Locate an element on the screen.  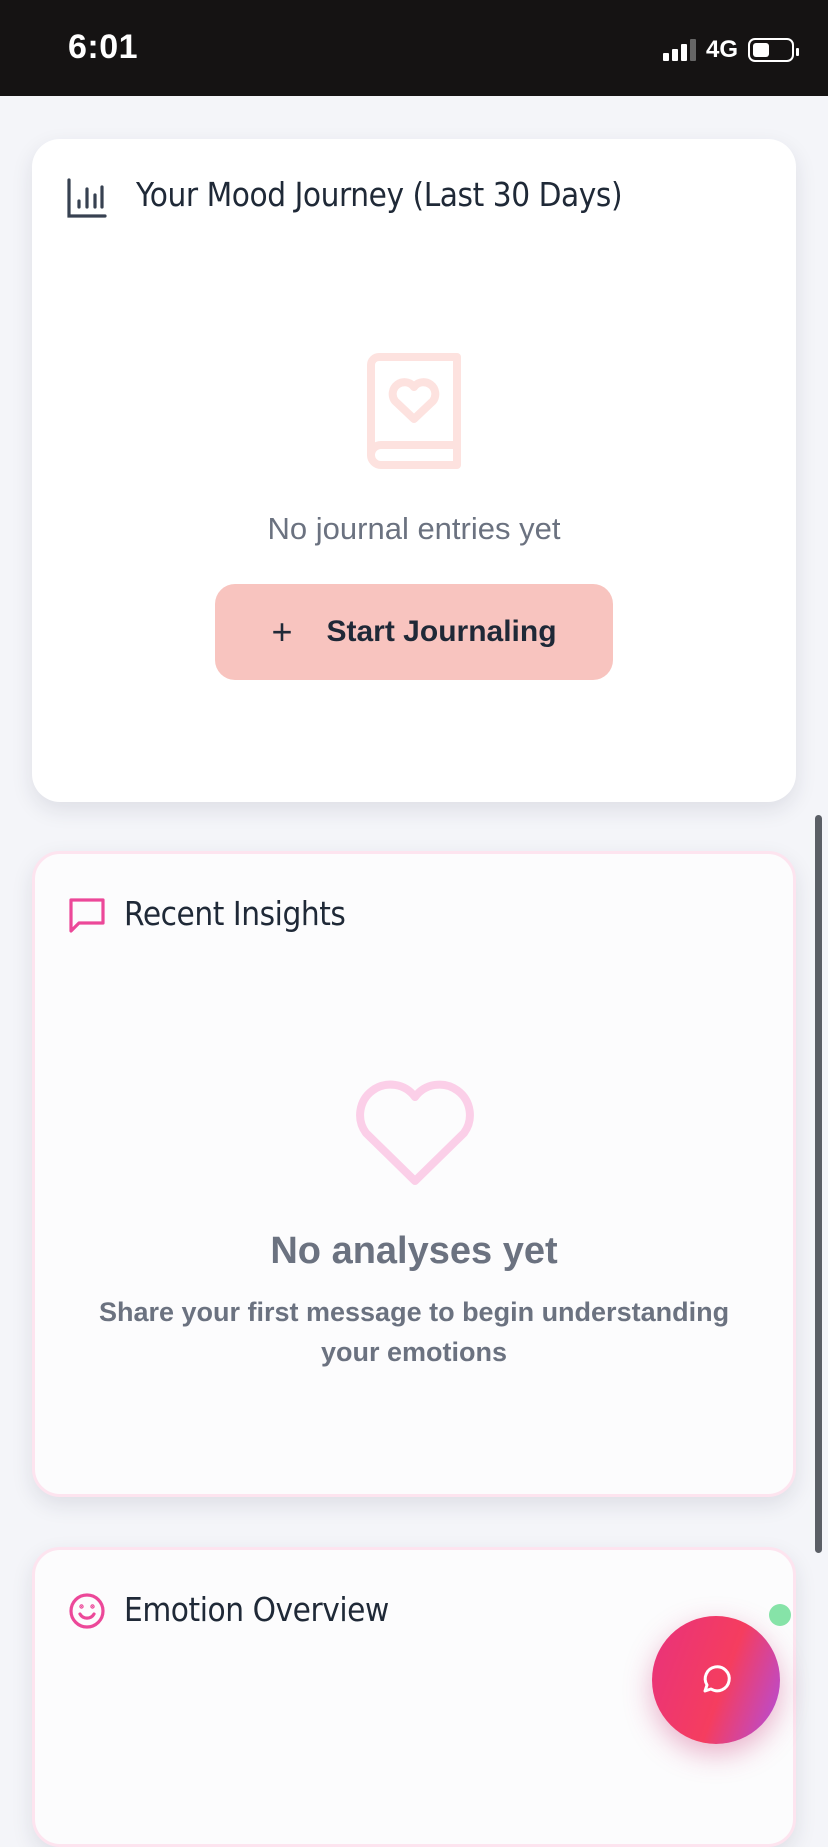
signal-icon is located at coordinates (679, 50).